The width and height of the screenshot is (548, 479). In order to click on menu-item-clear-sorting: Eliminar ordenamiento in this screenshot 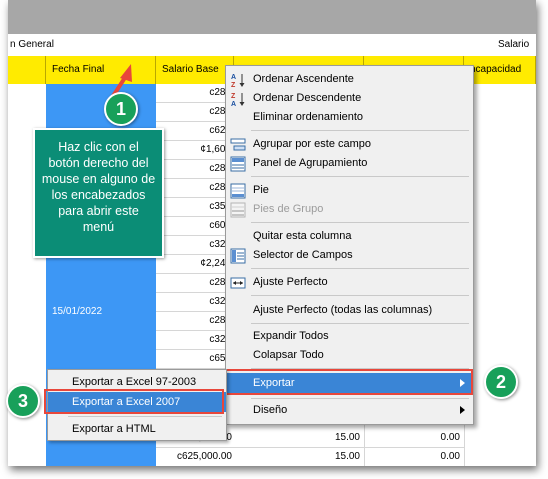, I will do `click(349, 117)`.